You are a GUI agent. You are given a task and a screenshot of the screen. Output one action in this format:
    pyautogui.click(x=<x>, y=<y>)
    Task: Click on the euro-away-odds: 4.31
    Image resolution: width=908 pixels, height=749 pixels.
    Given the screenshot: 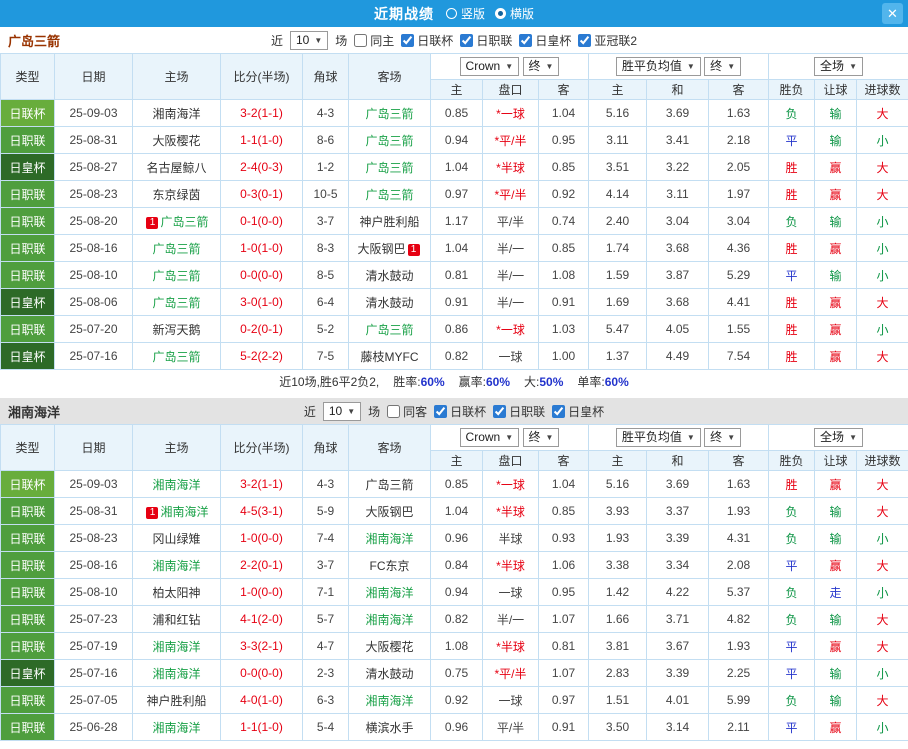 What is the action you would take?
    pyautogui.click(x=738, y=538)
    